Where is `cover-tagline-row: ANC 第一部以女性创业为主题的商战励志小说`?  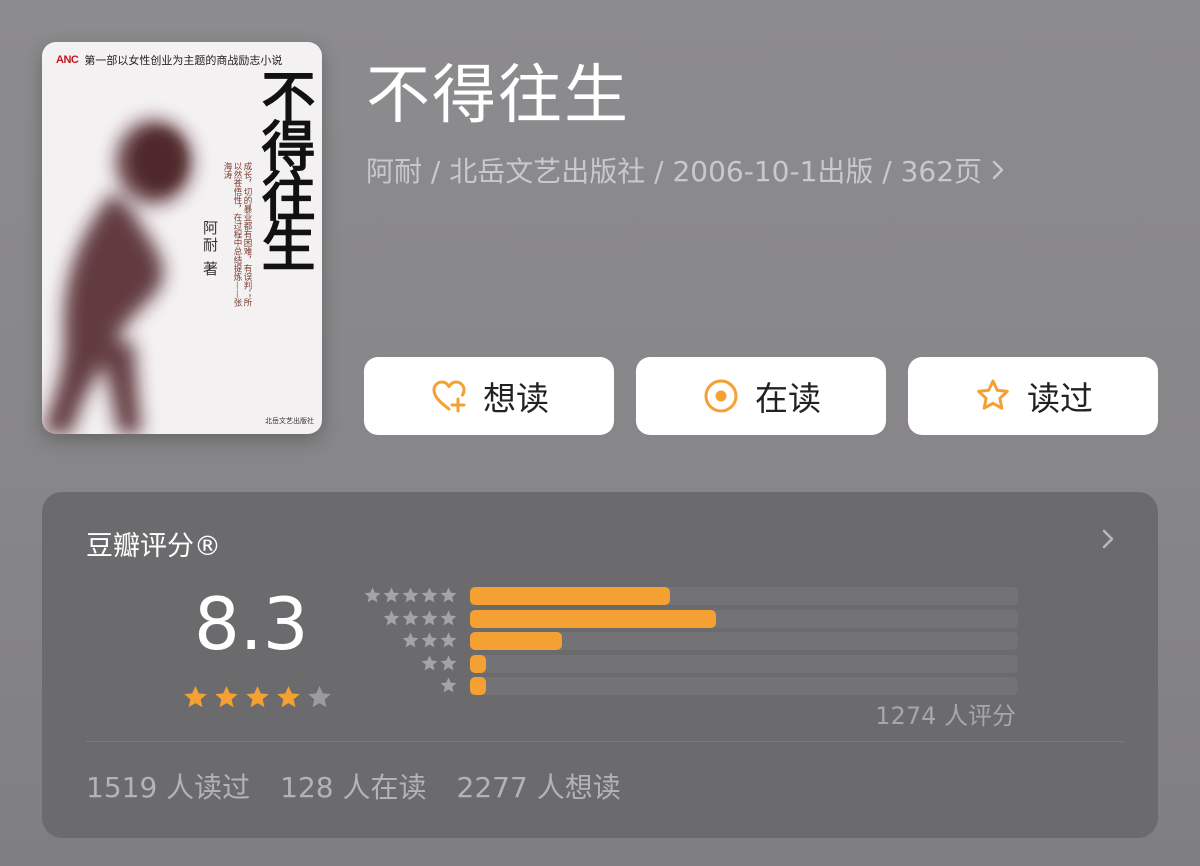 cover-tagline-row: ANC 第一部以女性创业为主题的商战励志小说 is located at coordinates (184, 60).